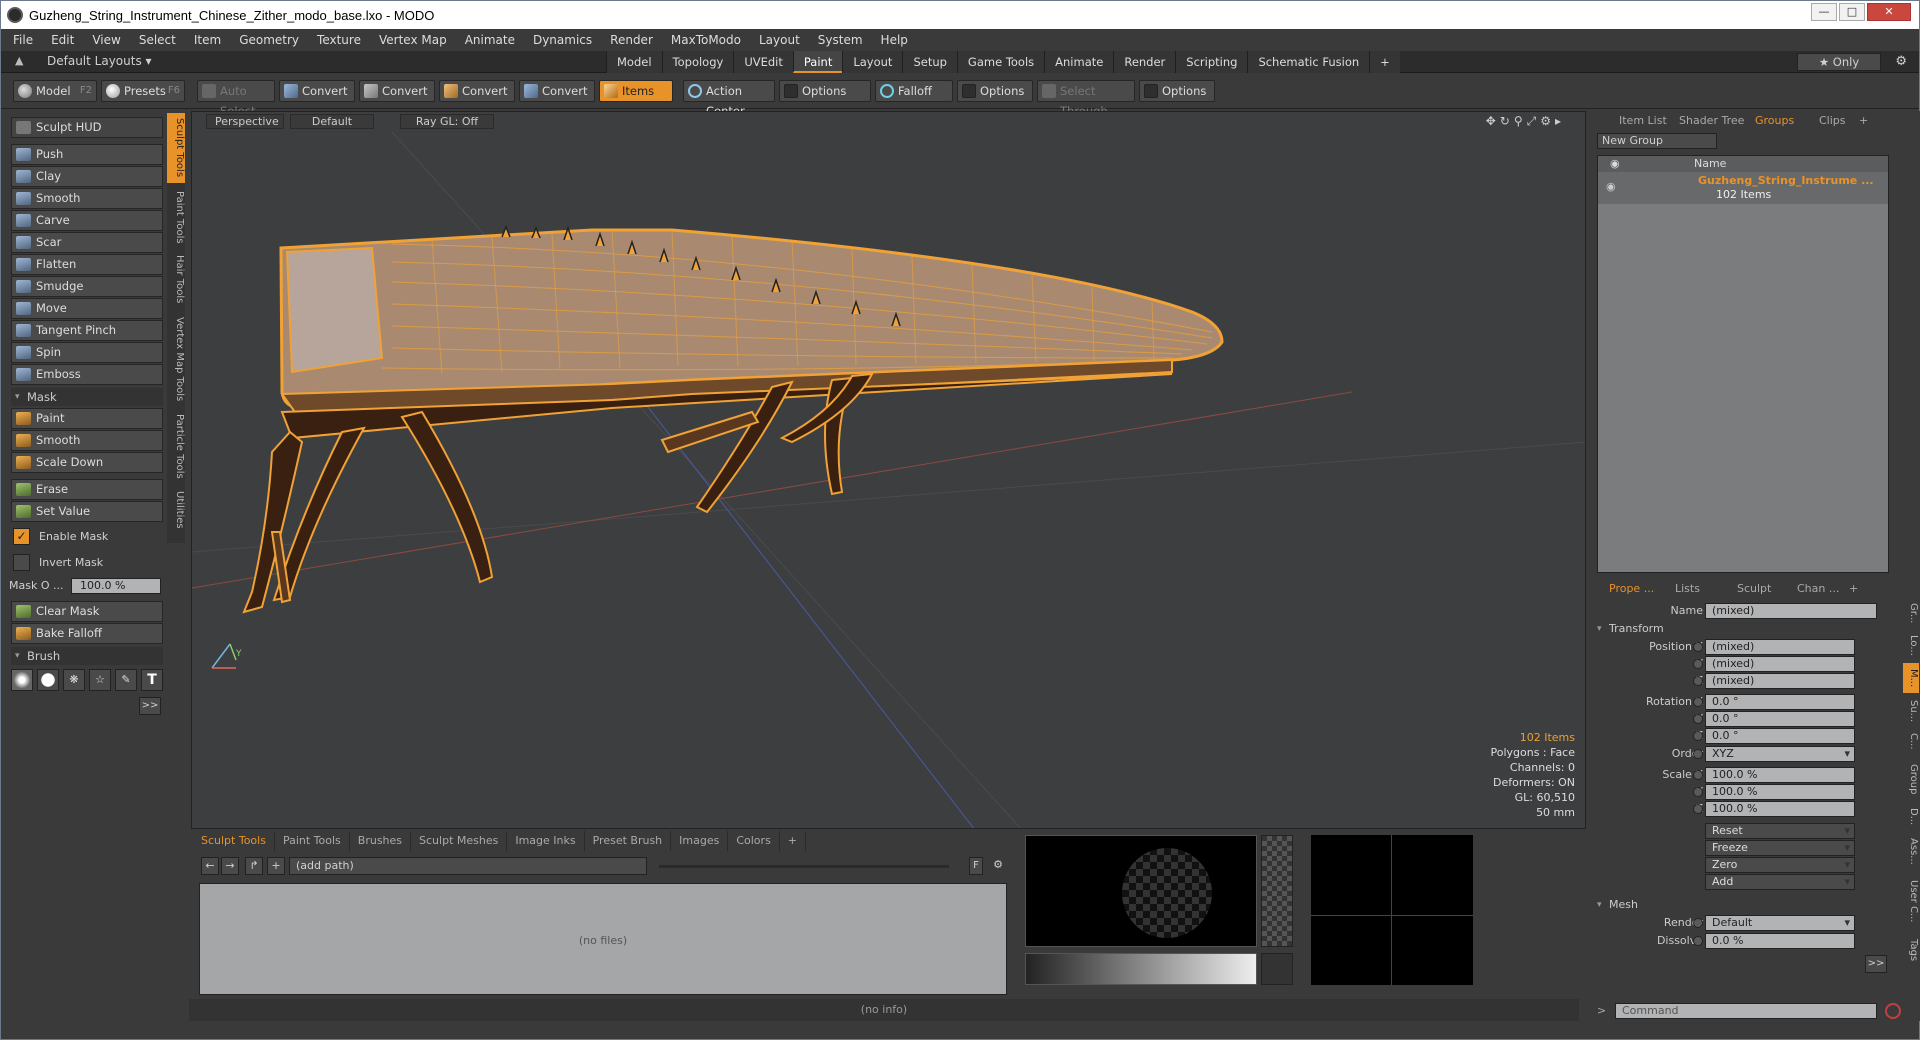  I want to click on side-tab-vertex-map-tools: Vertex Map Tools, so click(176, 359).